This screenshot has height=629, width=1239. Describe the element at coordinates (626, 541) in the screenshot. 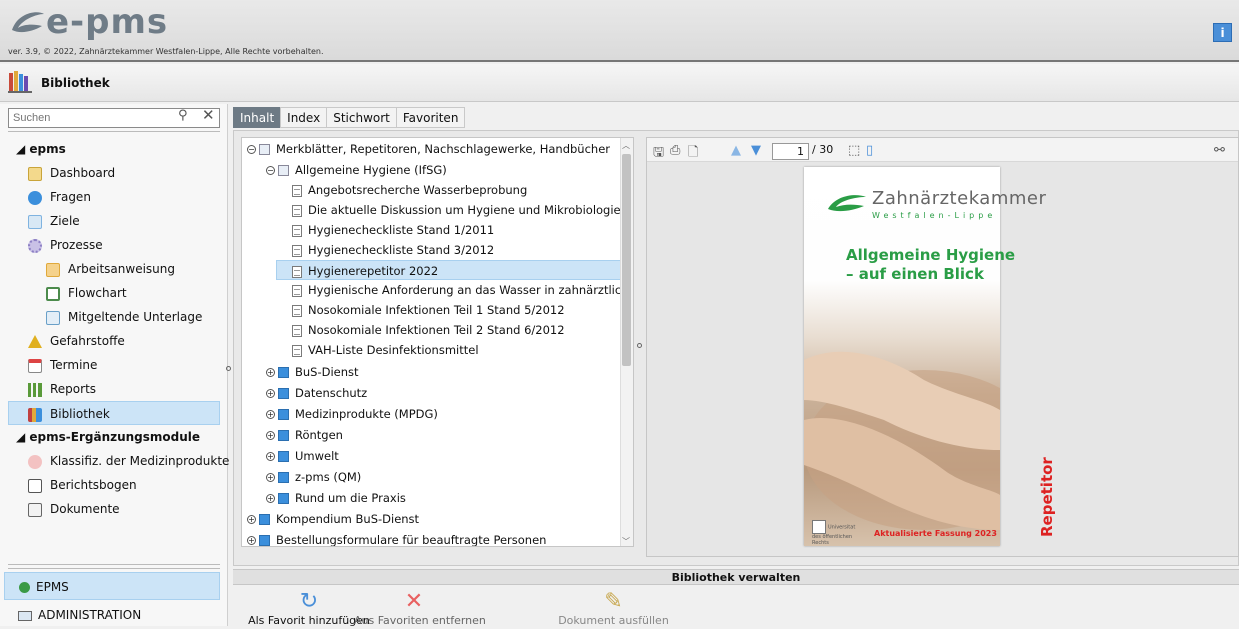

I see `scroll-down-icon: ﹀` at that location.